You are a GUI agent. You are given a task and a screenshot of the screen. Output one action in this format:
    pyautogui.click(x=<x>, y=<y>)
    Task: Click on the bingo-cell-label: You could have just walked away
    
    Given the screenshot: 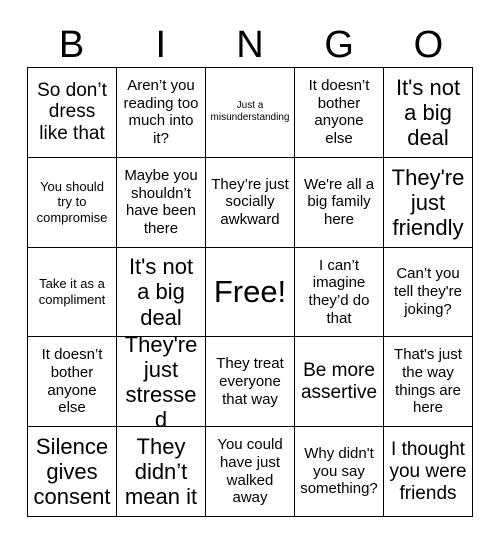 What is the action you would take?
    pyautogui.click(x=250, y=471)
    